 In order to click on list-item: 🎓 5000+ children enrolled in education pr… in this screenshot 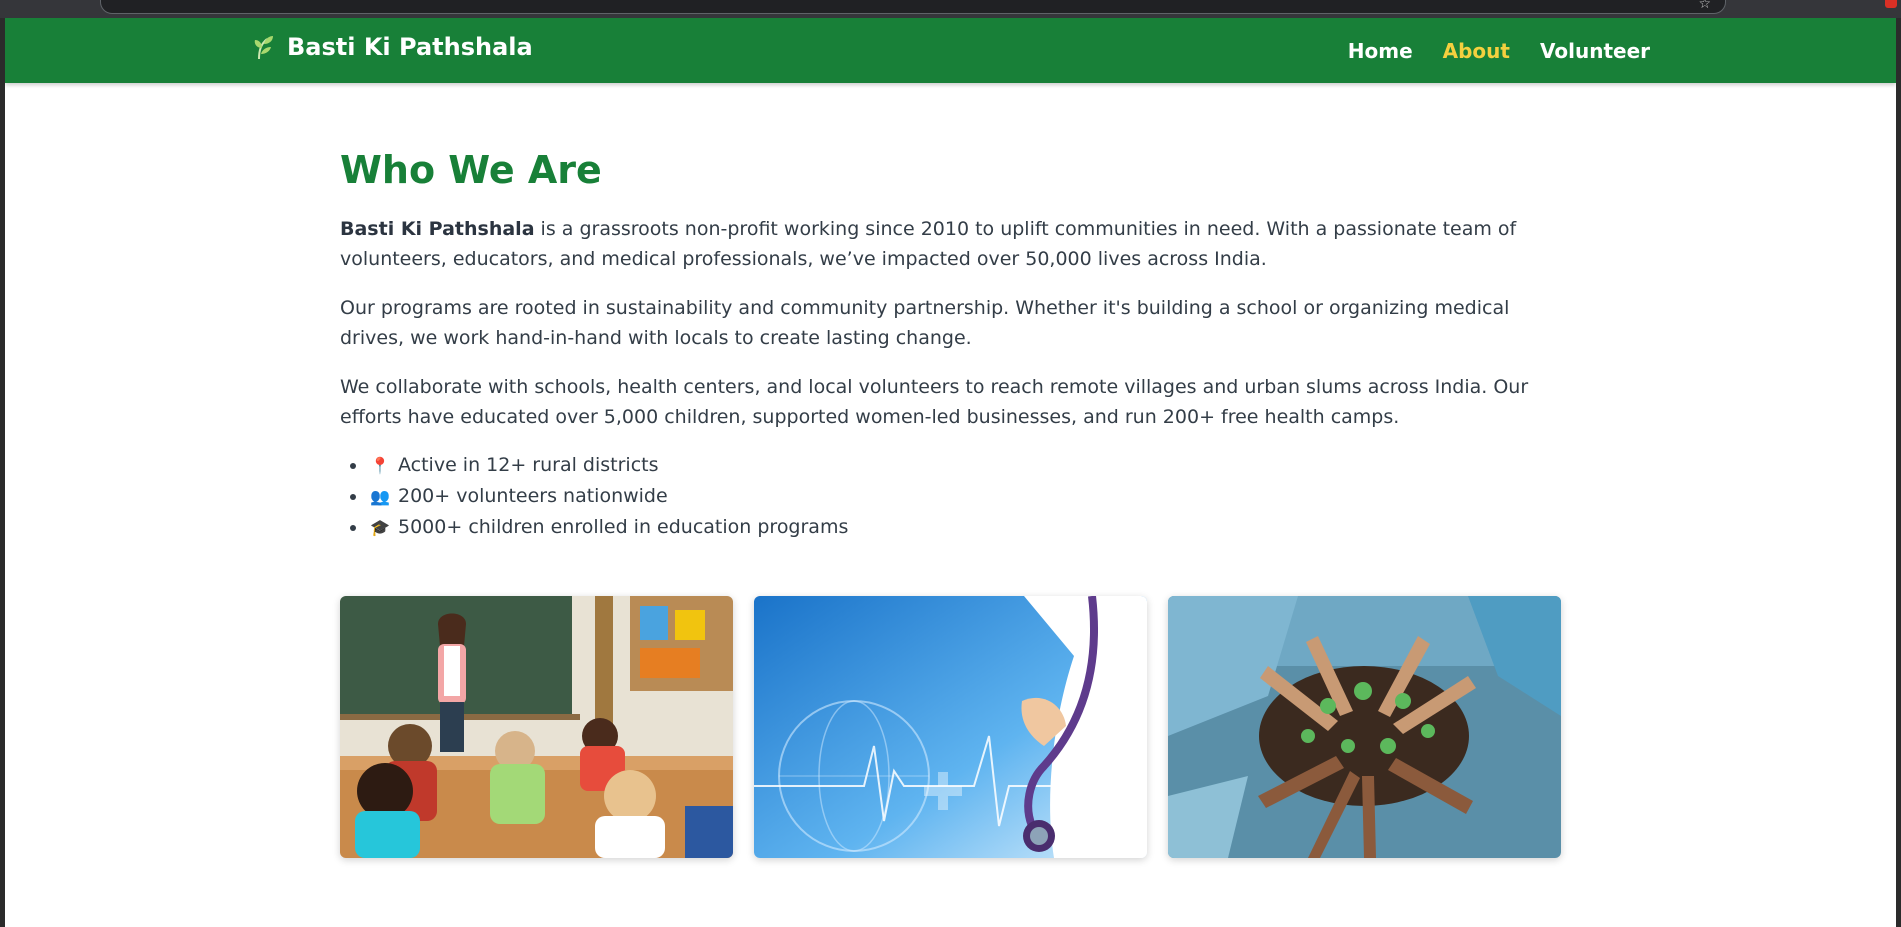, I will do `click(969, 527)`.